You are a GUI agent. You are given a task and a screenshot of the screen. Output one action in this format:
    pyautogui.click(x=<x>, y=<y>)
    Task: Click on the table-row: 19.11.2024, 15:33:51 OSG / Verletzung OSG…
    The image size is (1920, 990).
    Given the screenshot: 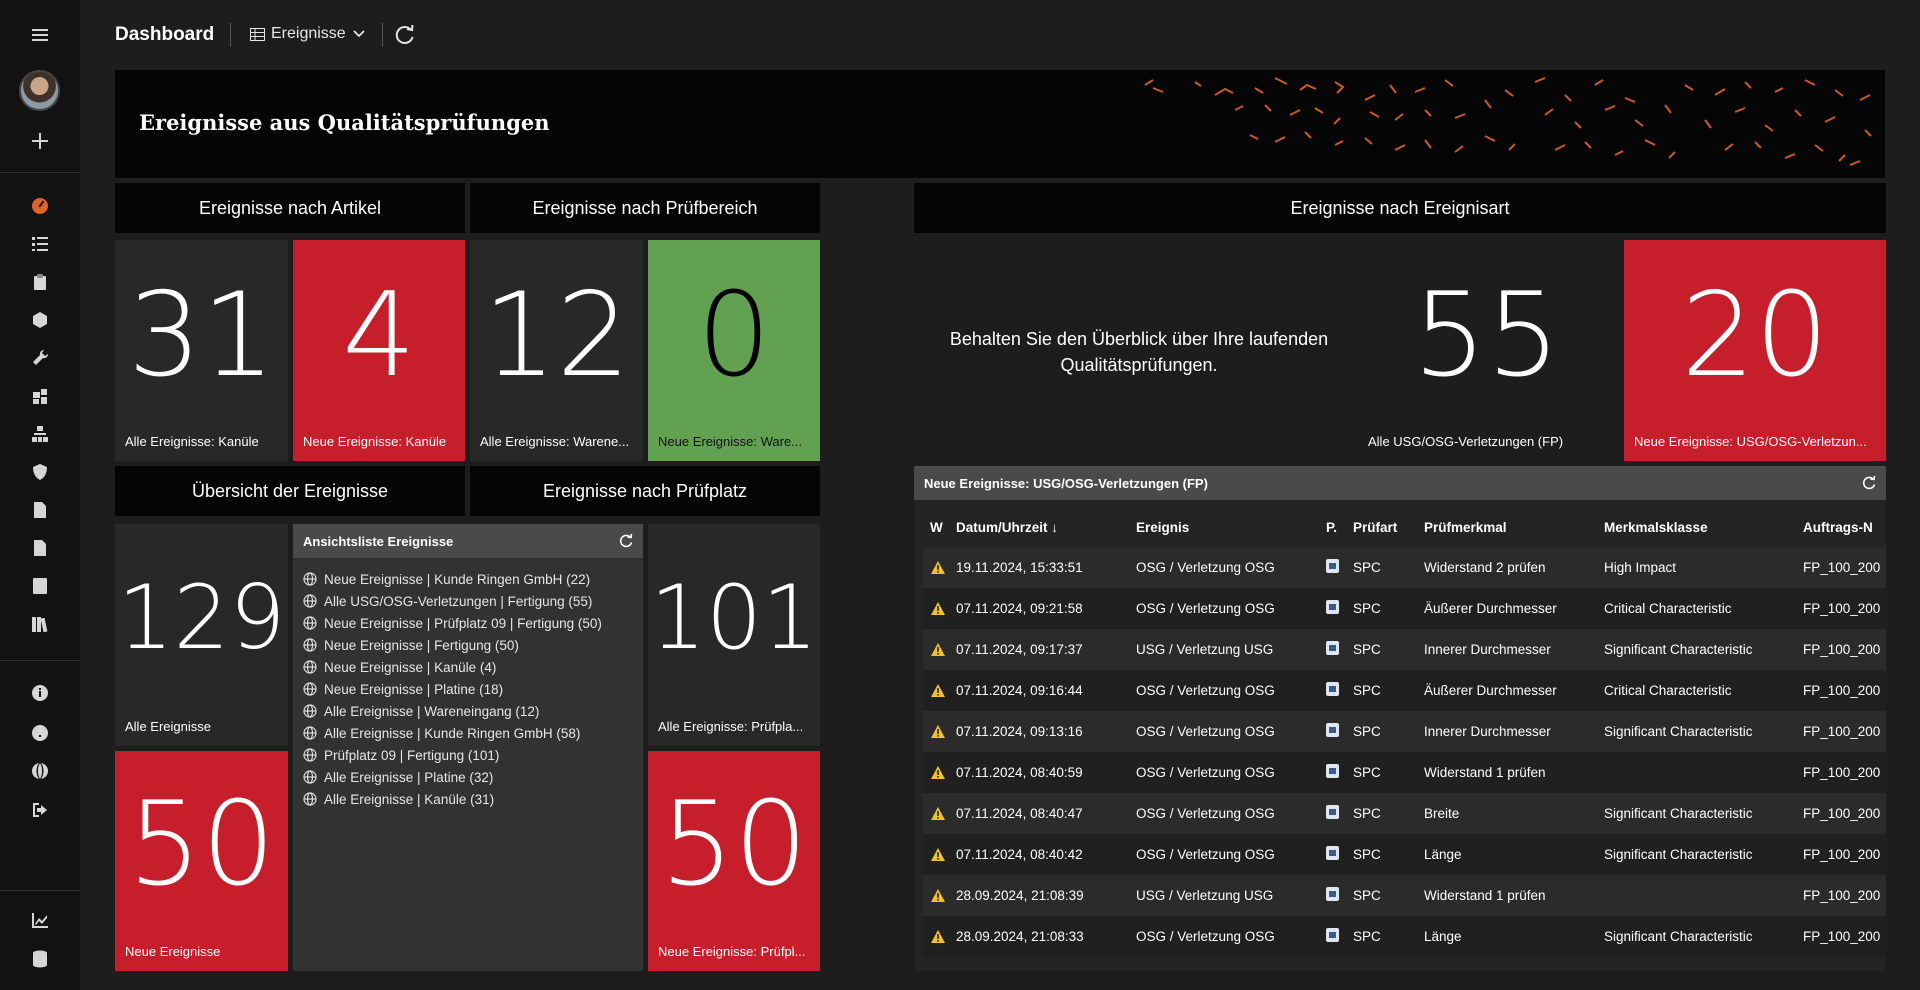 What is the action you would take?
    pyautogui.click(x=1404, y=567)
    